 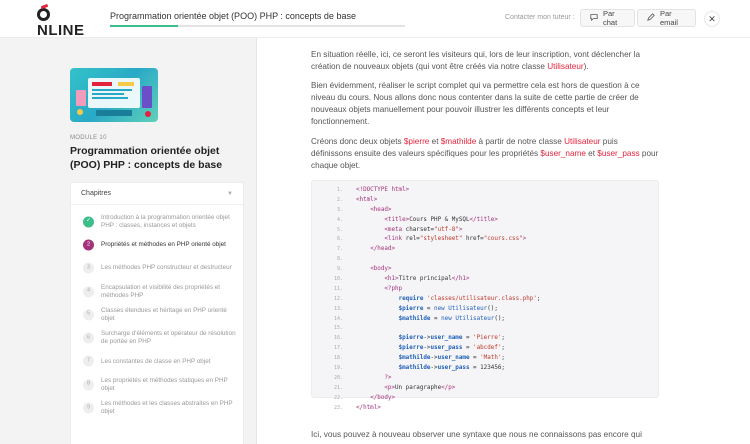 I want to click on chapter-number: 6, so click(x=88, y=338).